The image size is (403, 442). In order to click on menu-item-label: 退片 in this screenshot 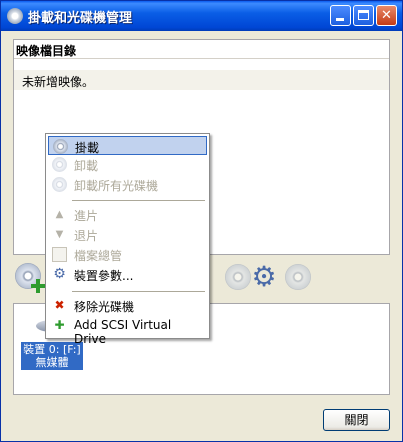, I will do `click(86, 236)`.